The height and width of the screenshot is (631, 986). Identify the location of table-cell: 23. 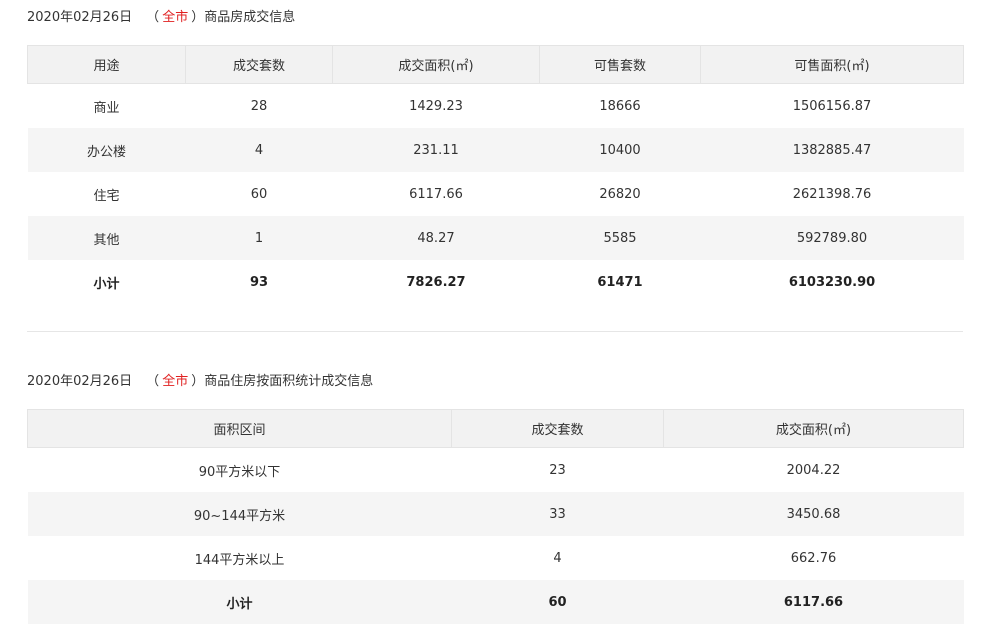
(557, 470).